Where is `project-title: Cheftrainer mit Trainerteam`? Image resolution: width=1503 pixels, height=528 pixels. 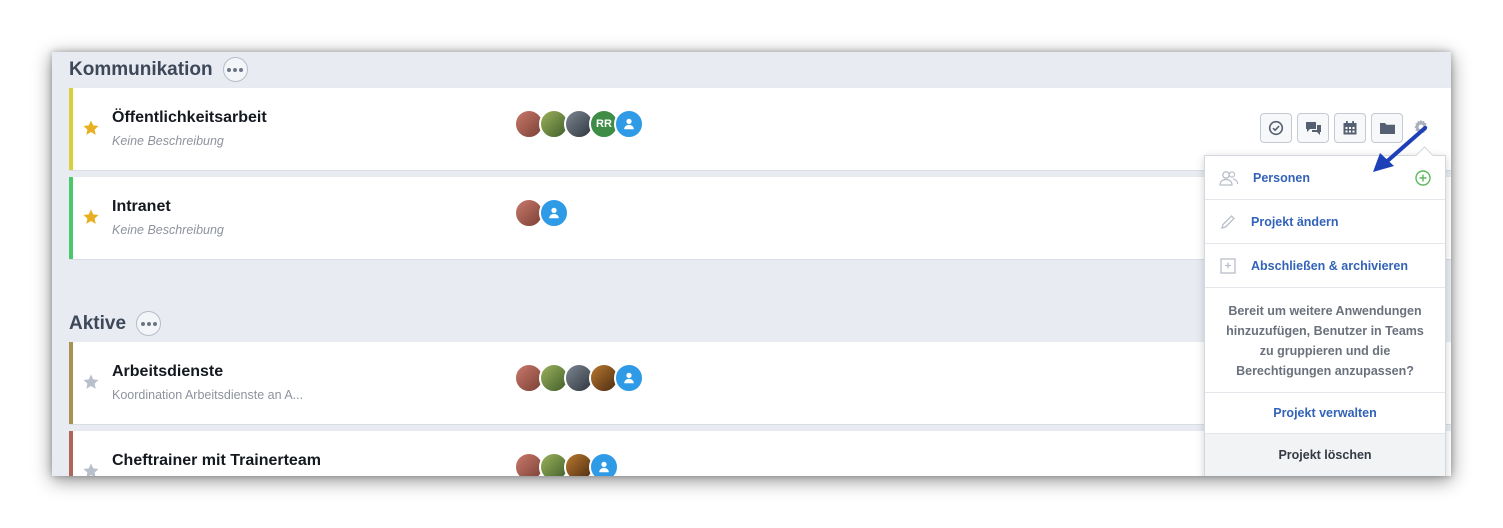
project-title: Cheftrainer mit Trainerteam is located at coordinates (216, 461).